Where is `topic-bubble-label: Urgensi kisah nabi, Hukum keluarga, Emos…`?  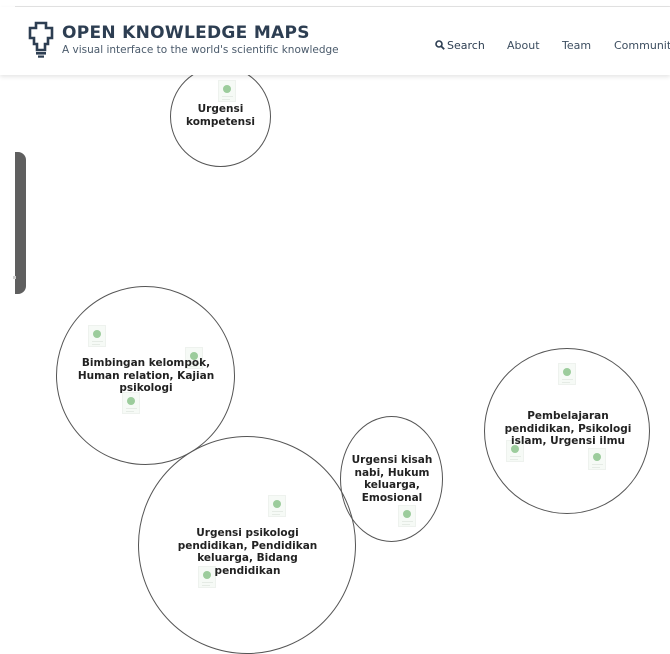 topic-bubble-label: Urgensi kisah nabi, Hukum keluarga, Emos… is located at coordinates (392, 479).